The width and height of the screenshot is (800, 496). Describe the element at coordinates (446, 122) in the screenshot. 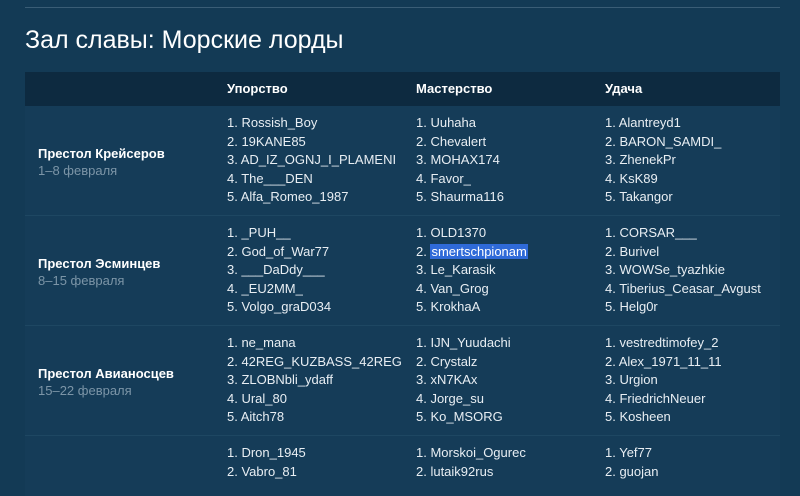

I see `player-entry: 1. Uuhaha` at that location.